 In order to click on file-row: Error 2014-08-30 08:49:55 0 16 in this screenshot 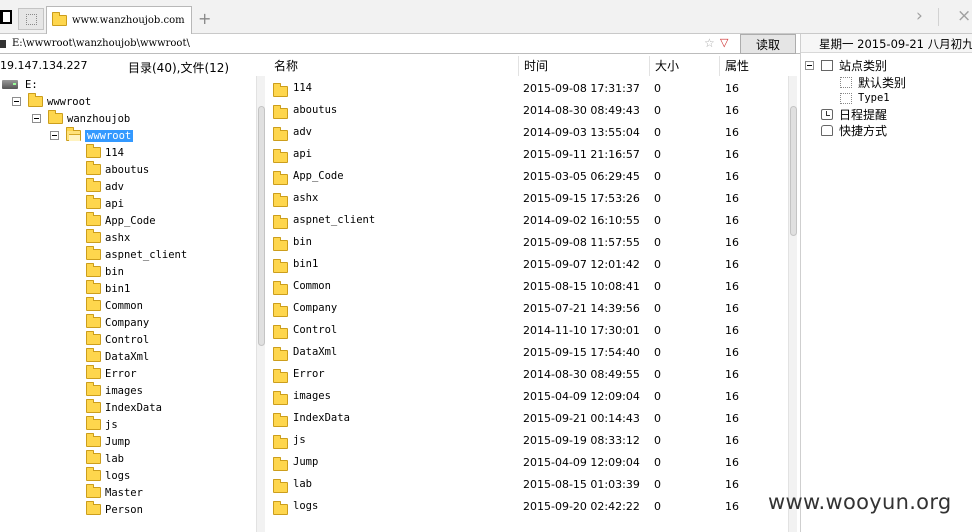, I will do `click(528, 375)`.